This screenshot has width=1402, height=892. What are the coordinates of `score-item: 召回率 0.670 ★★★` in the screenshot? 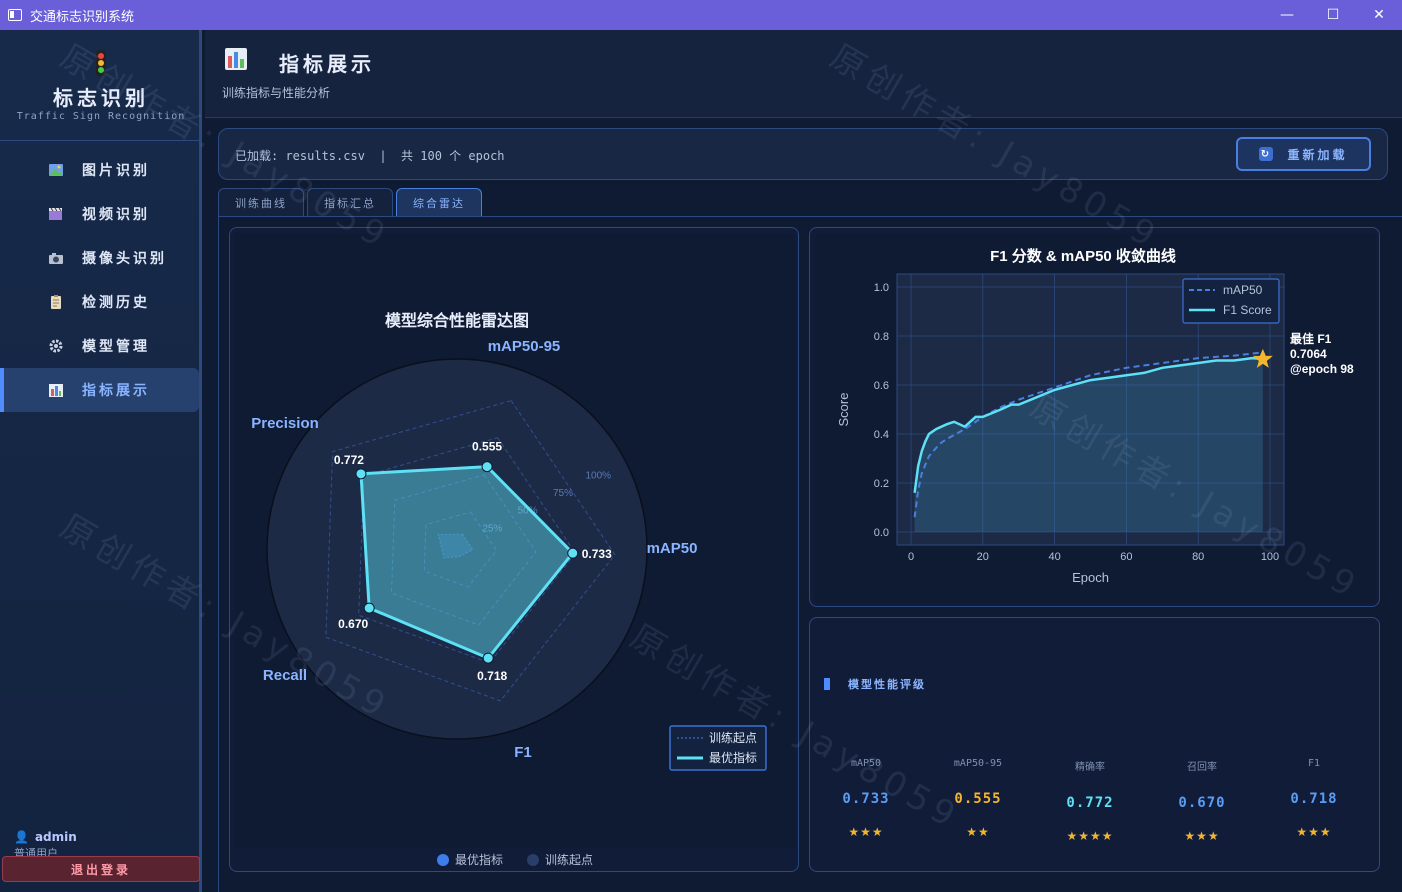 It's located at (1202, 800).